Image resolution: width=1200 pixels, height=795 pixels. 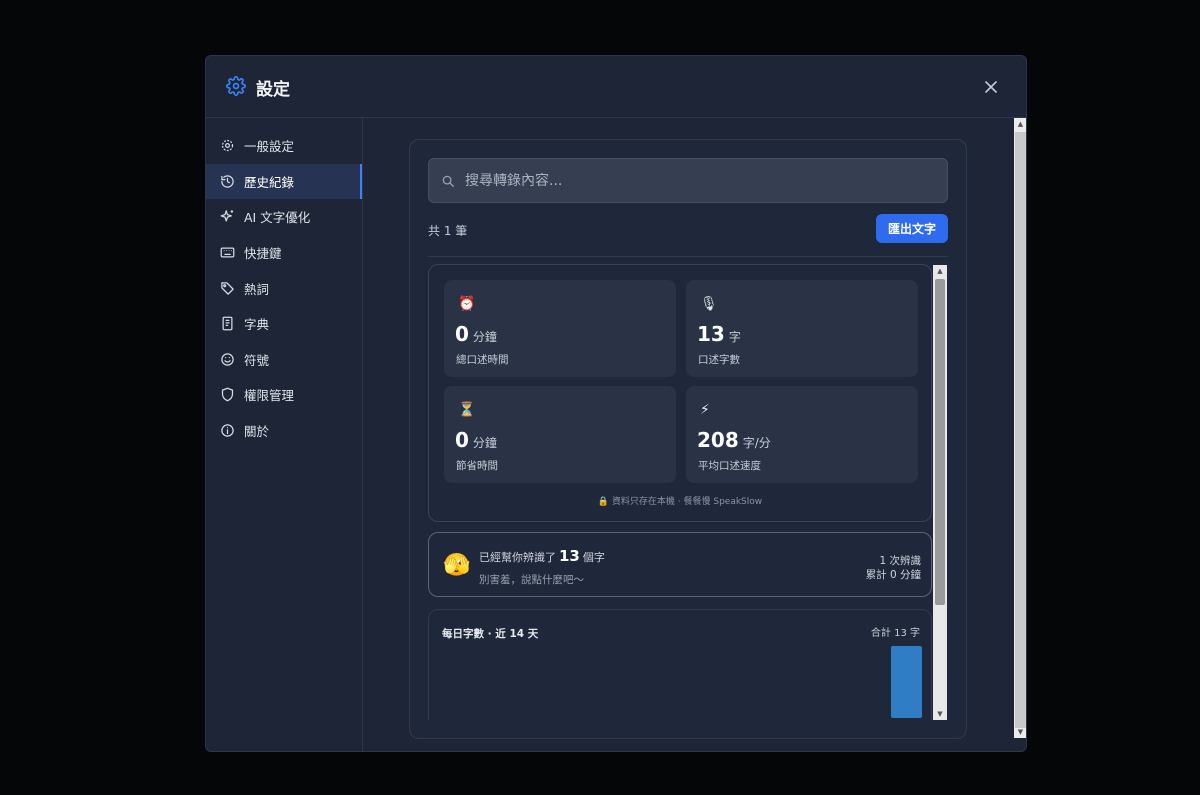 What do you see at coordinates (467, 304) in the screenshot?
I see `alarm-clock-icon: ⏰` at bounding box center [467, 304].